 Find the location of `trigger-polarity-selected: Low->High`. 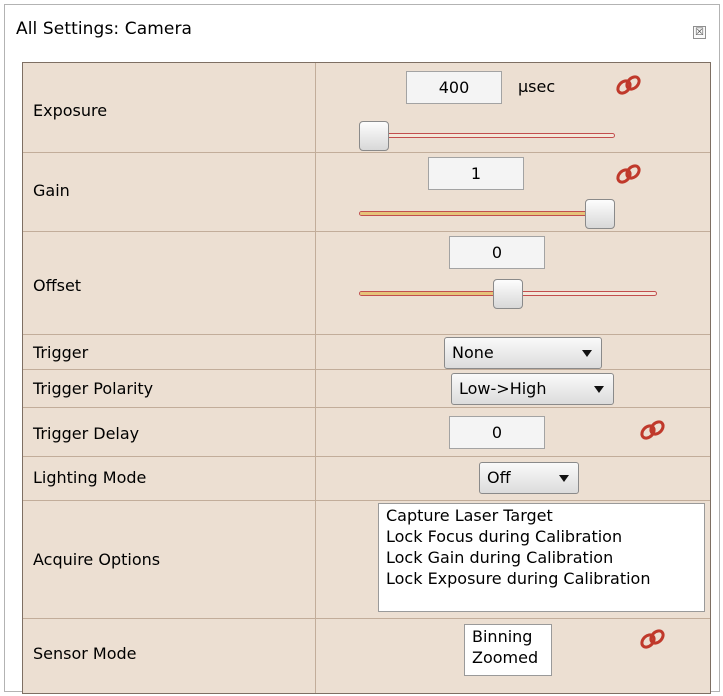

trigger-polarity-selected: Low->High is located at coordinates (503, 388).